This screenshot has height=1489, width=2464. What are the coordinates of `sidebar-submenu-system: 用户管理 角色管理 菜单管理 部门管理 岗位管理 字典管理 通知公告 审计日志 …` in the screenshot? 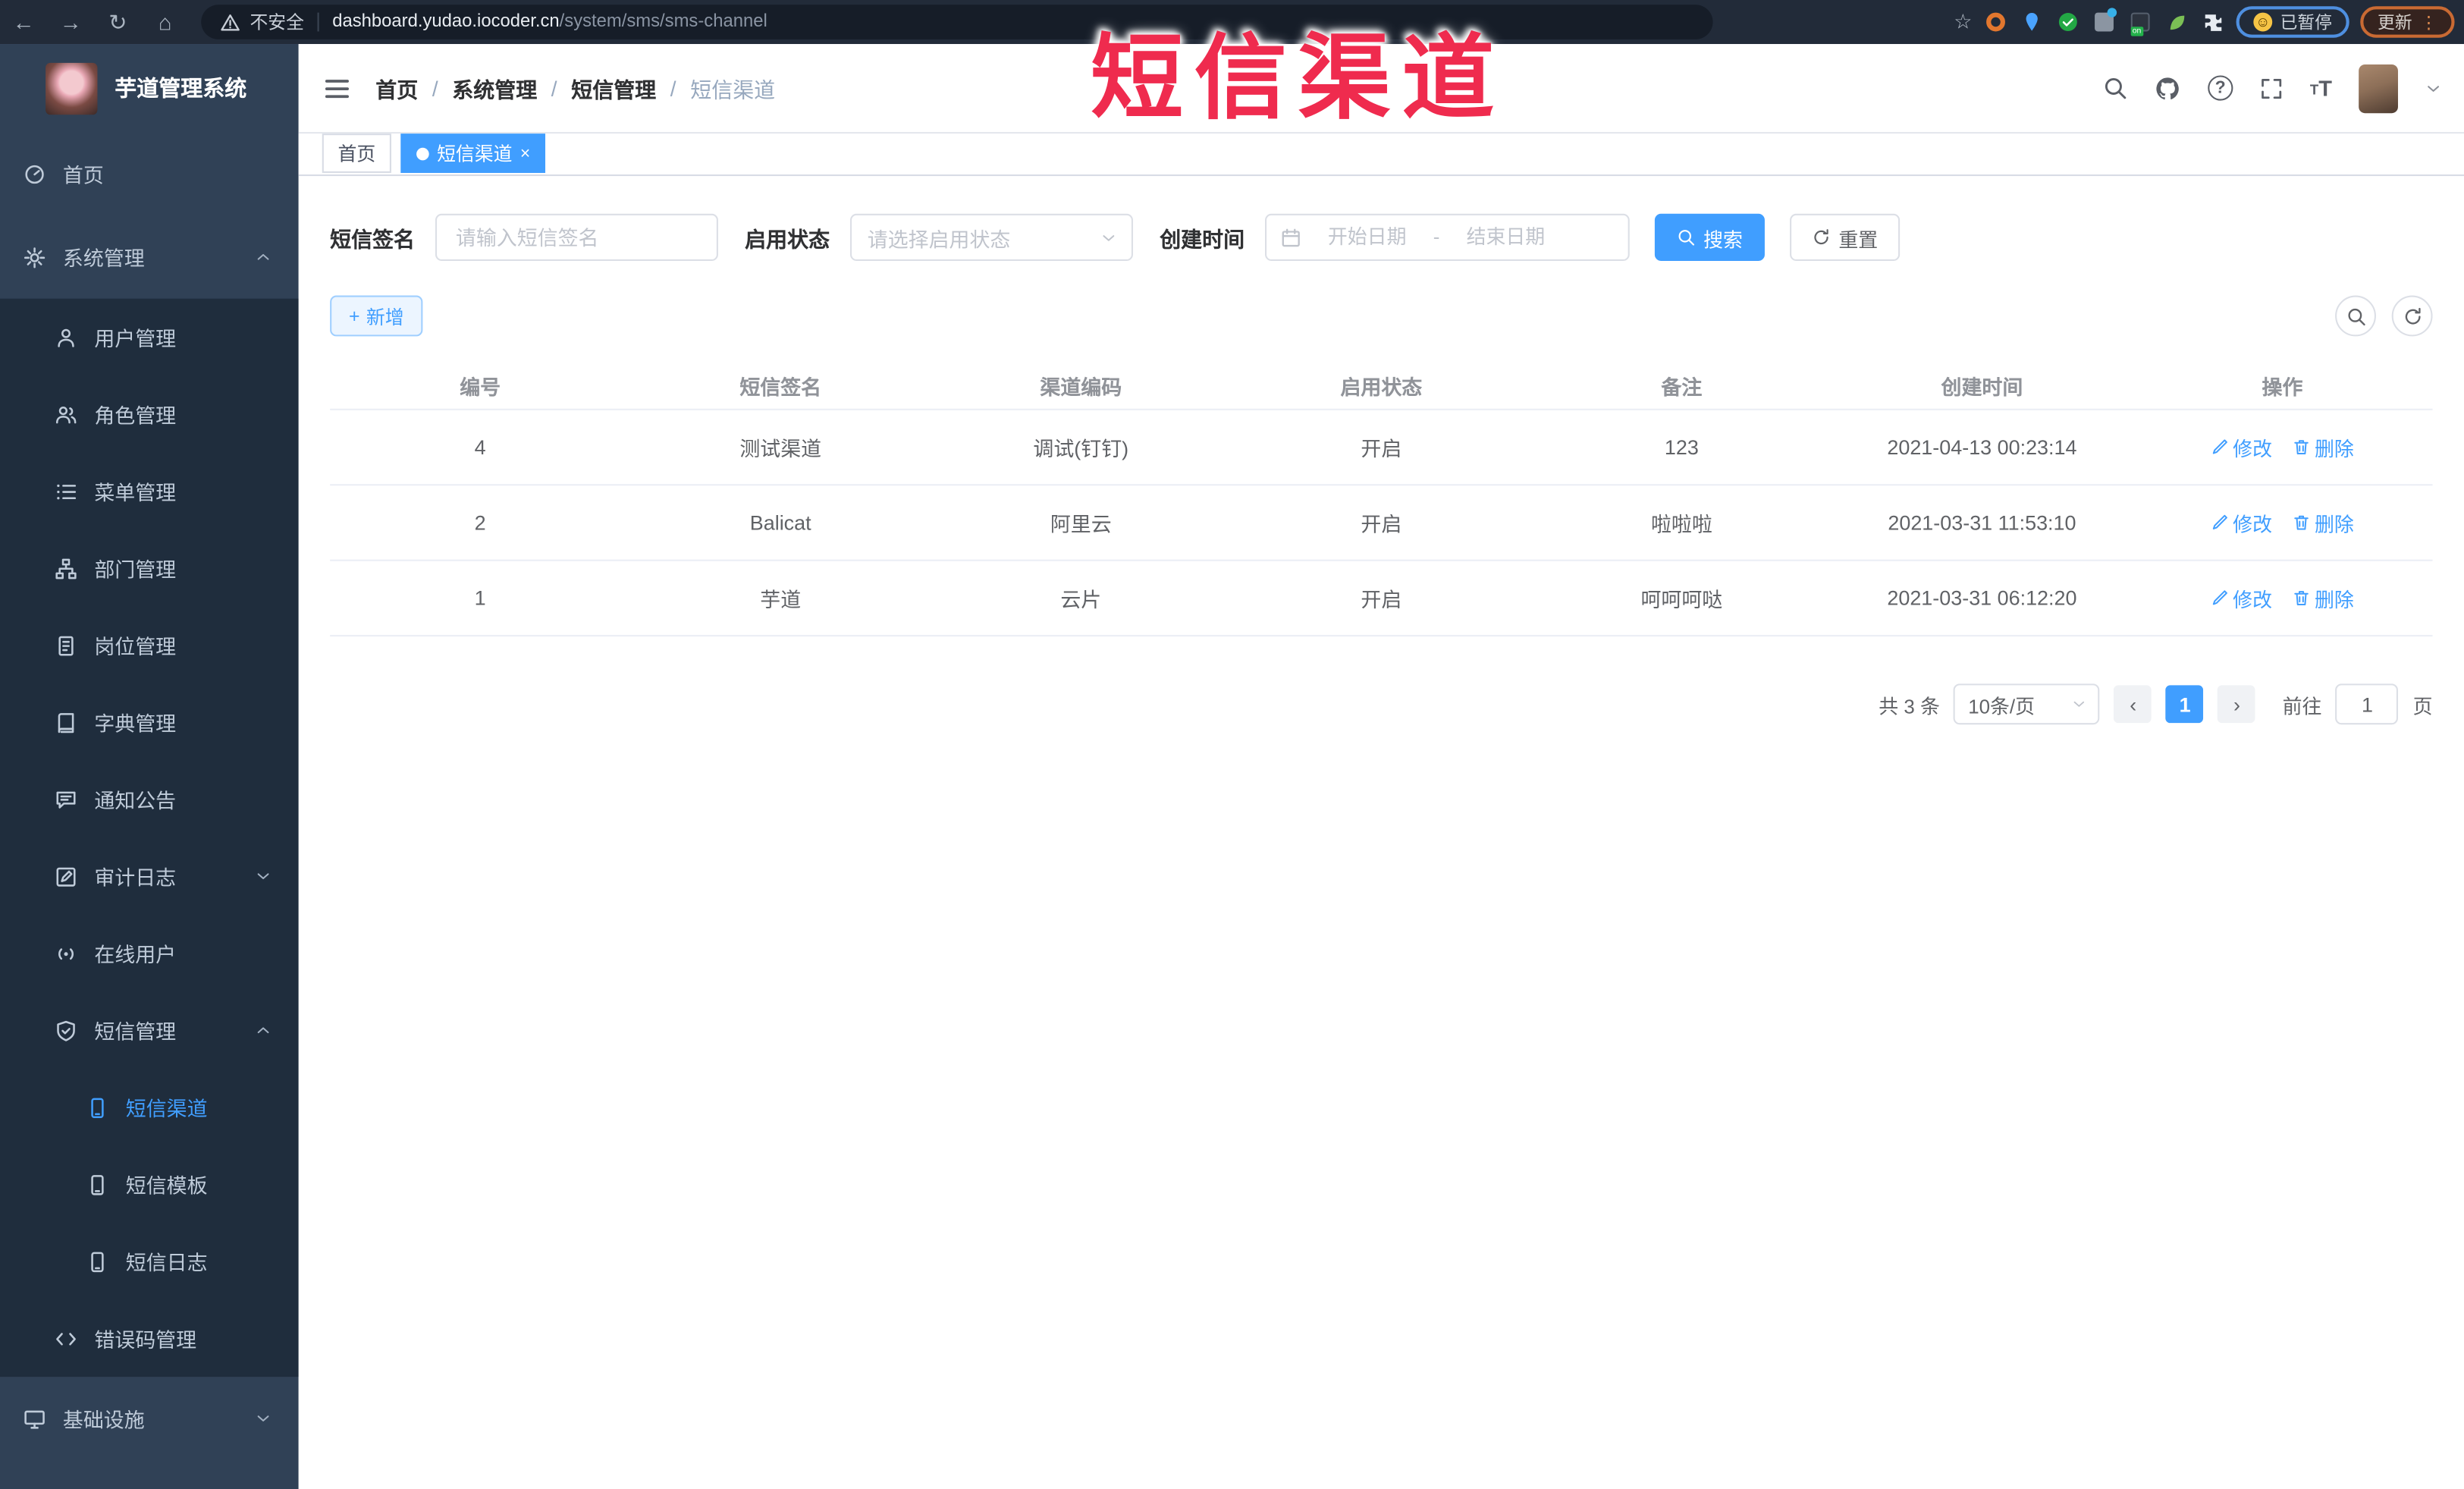 It's located at (149, 837).